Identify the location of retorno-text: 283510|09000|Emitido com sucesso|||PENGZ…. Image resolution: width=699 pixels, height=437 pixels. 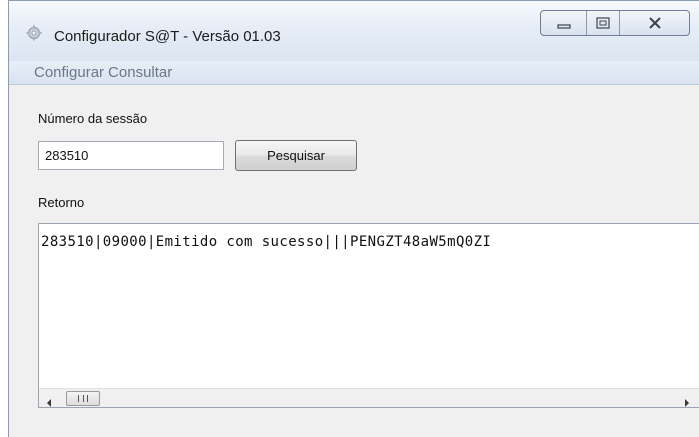
(266, 242).